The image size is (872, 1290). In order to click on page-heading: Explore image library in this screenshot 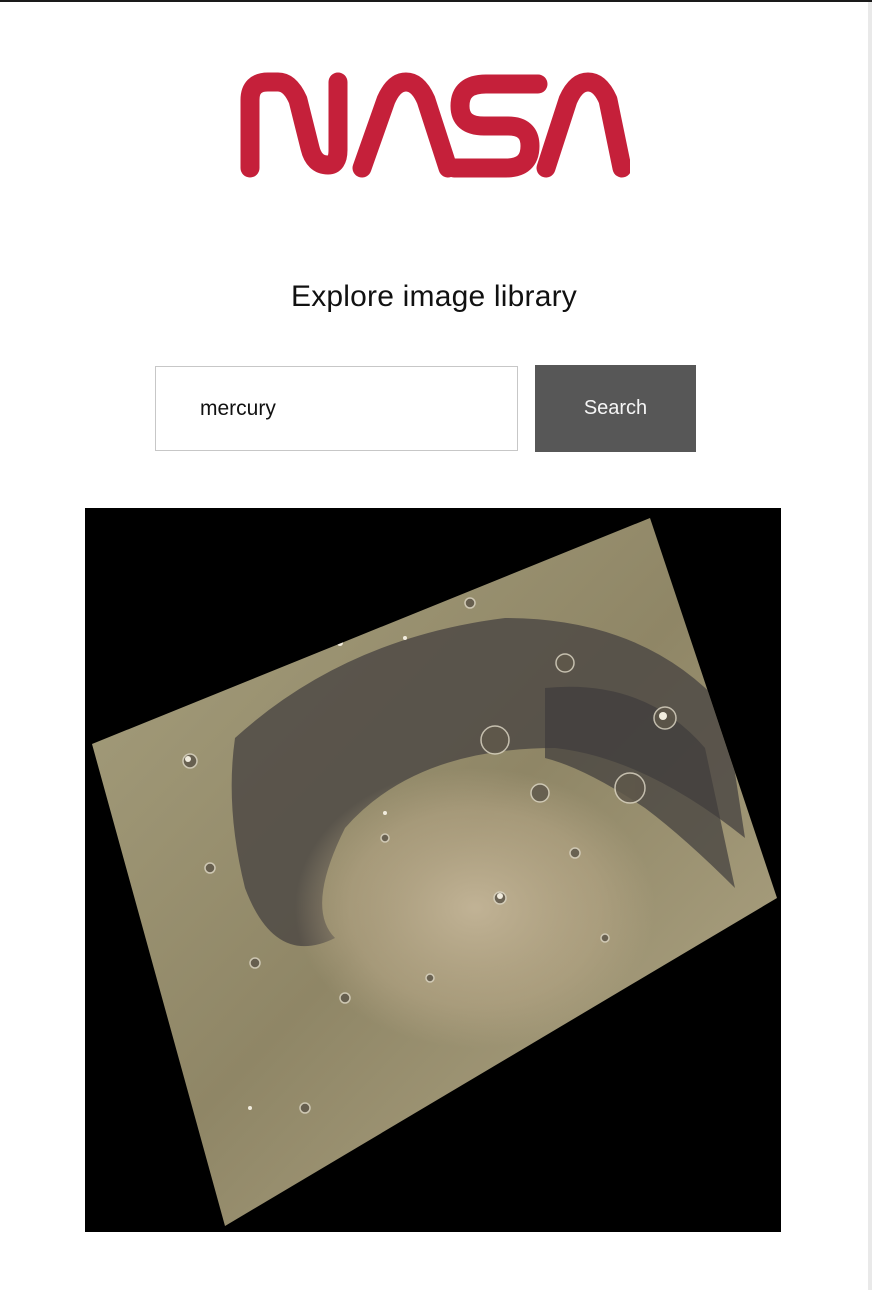, I will do `click(434, 296)`.